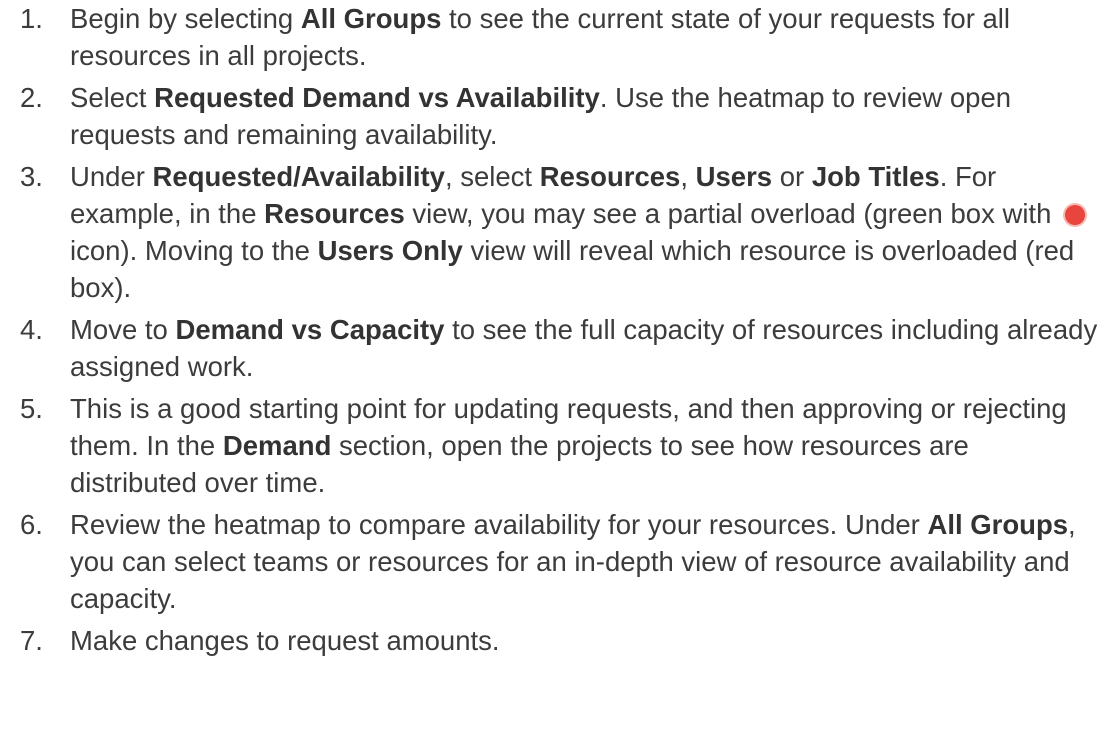 This screenshot has height=742, width=1109. Describe the element at coordinates (390, 250) in the screenshot. I see `bold-term: Users Only` at that location.